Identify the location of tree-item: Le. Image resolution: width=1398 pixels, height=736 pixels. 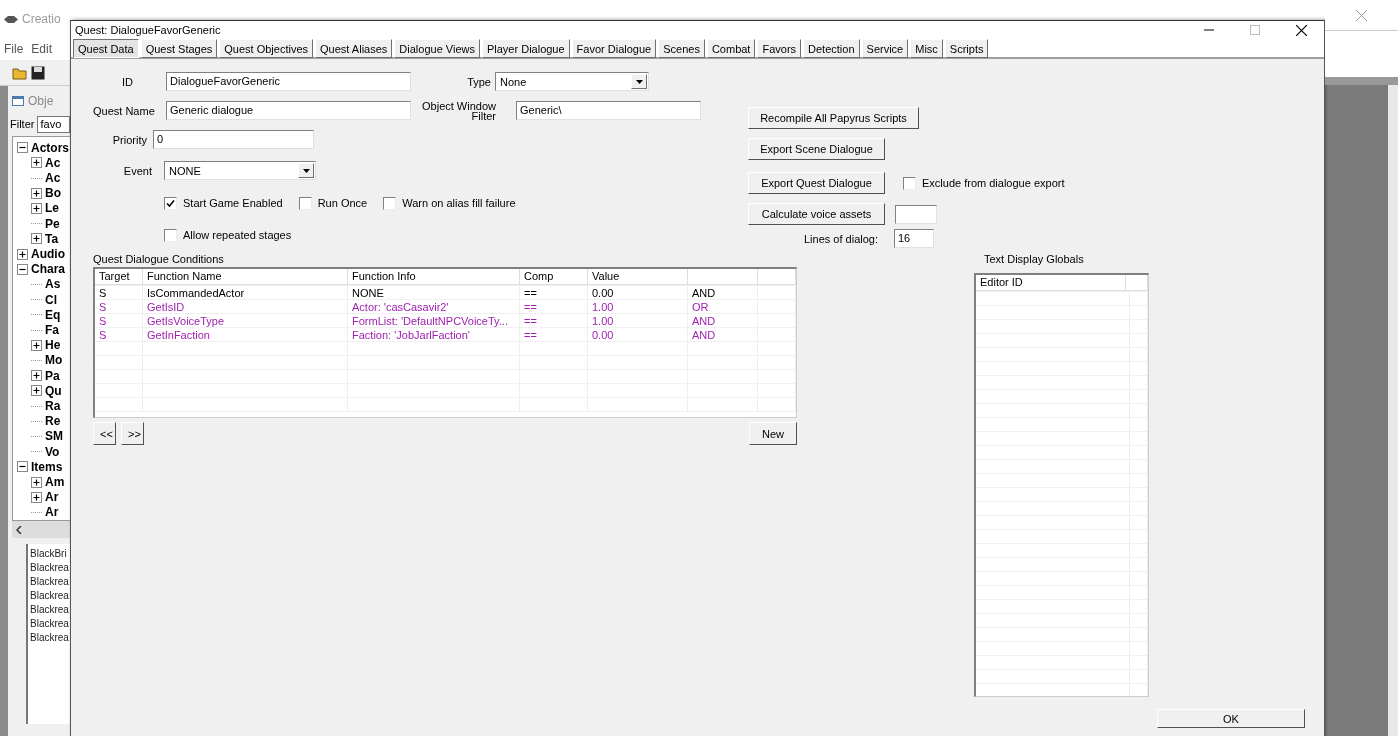
(52, 208).